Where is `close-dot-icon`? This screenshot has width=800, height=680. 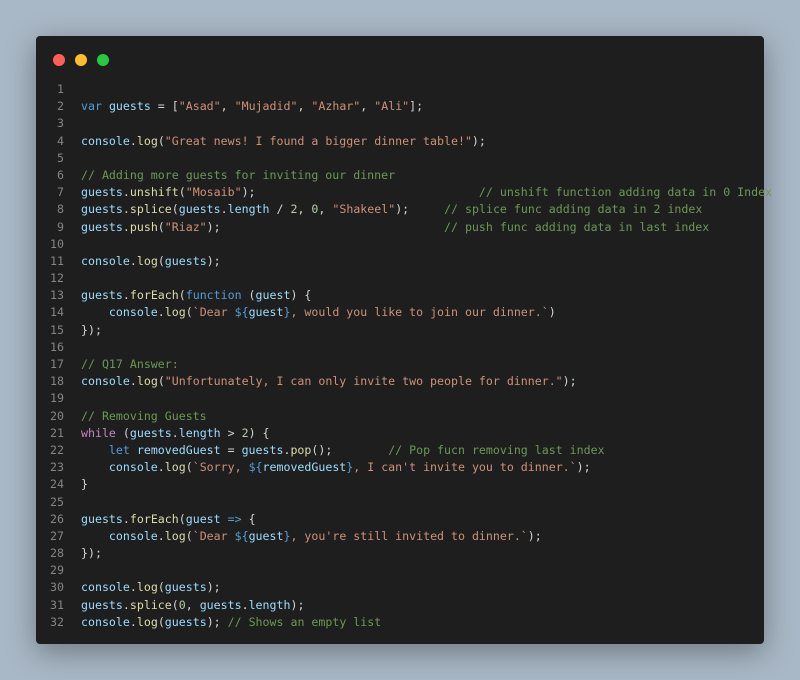 close-dot-icon is located at coordinates (59, 60).